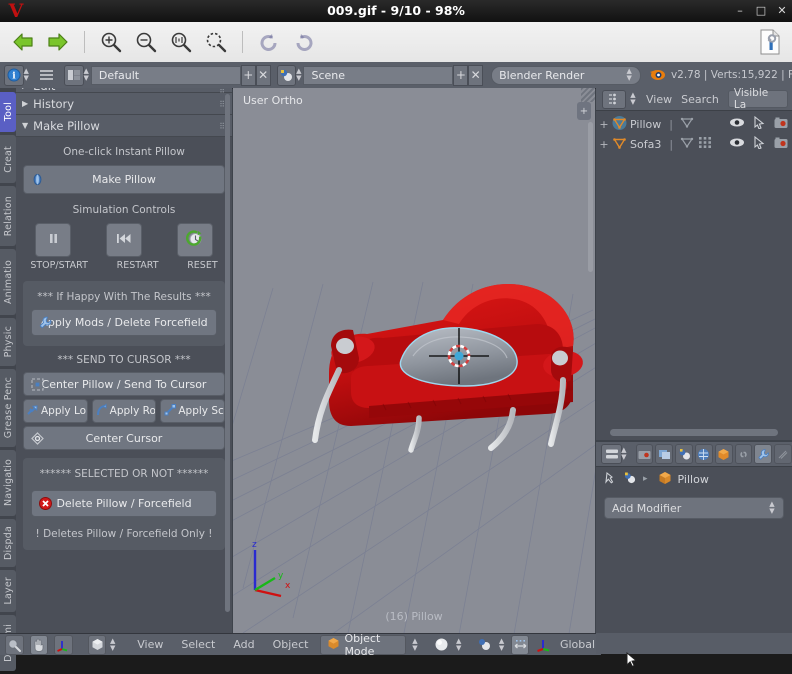  Describe the element at coordinates (8, 159) in the screenshot. I see `tool-tab-create: Creat` at that location.